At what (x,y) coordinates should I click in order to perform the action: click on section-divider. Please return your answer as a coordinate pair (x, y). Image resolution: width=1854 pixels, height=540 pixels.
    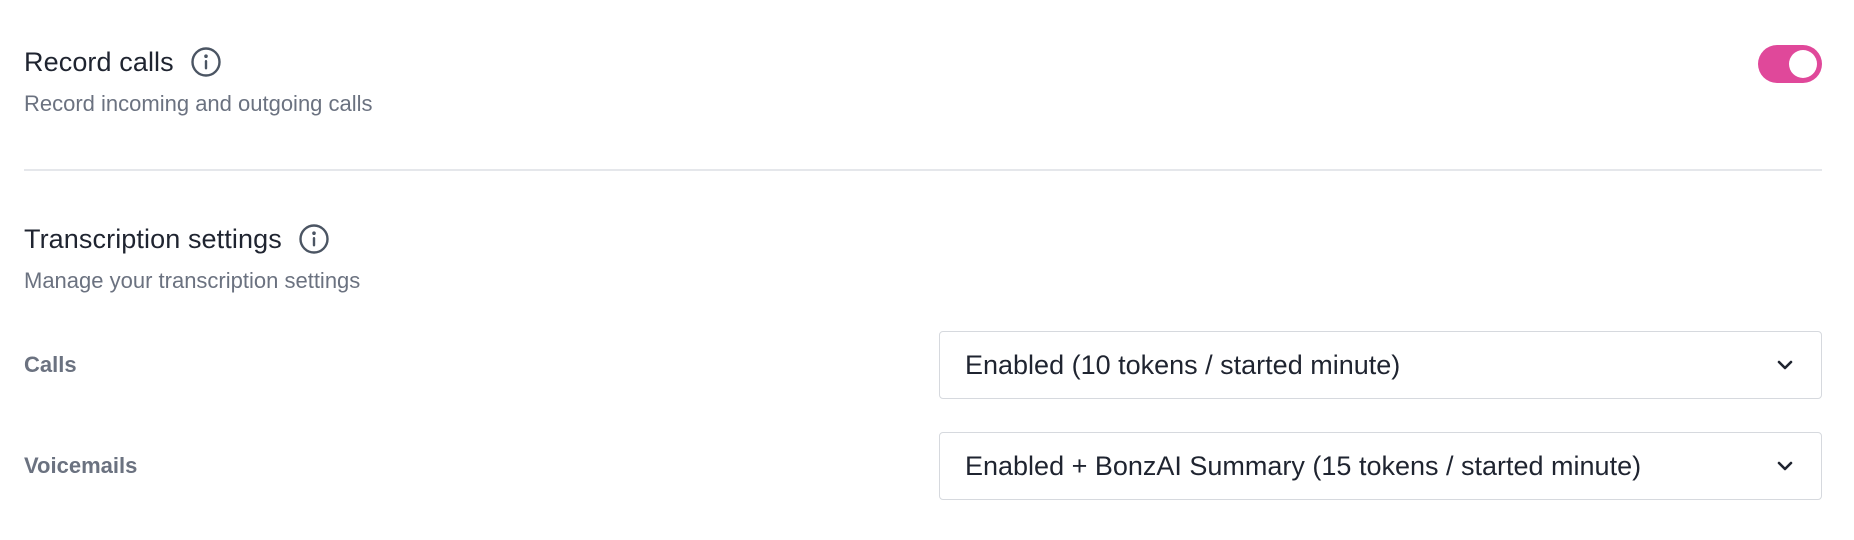
    Looking at the image, I should click on (923, 170).